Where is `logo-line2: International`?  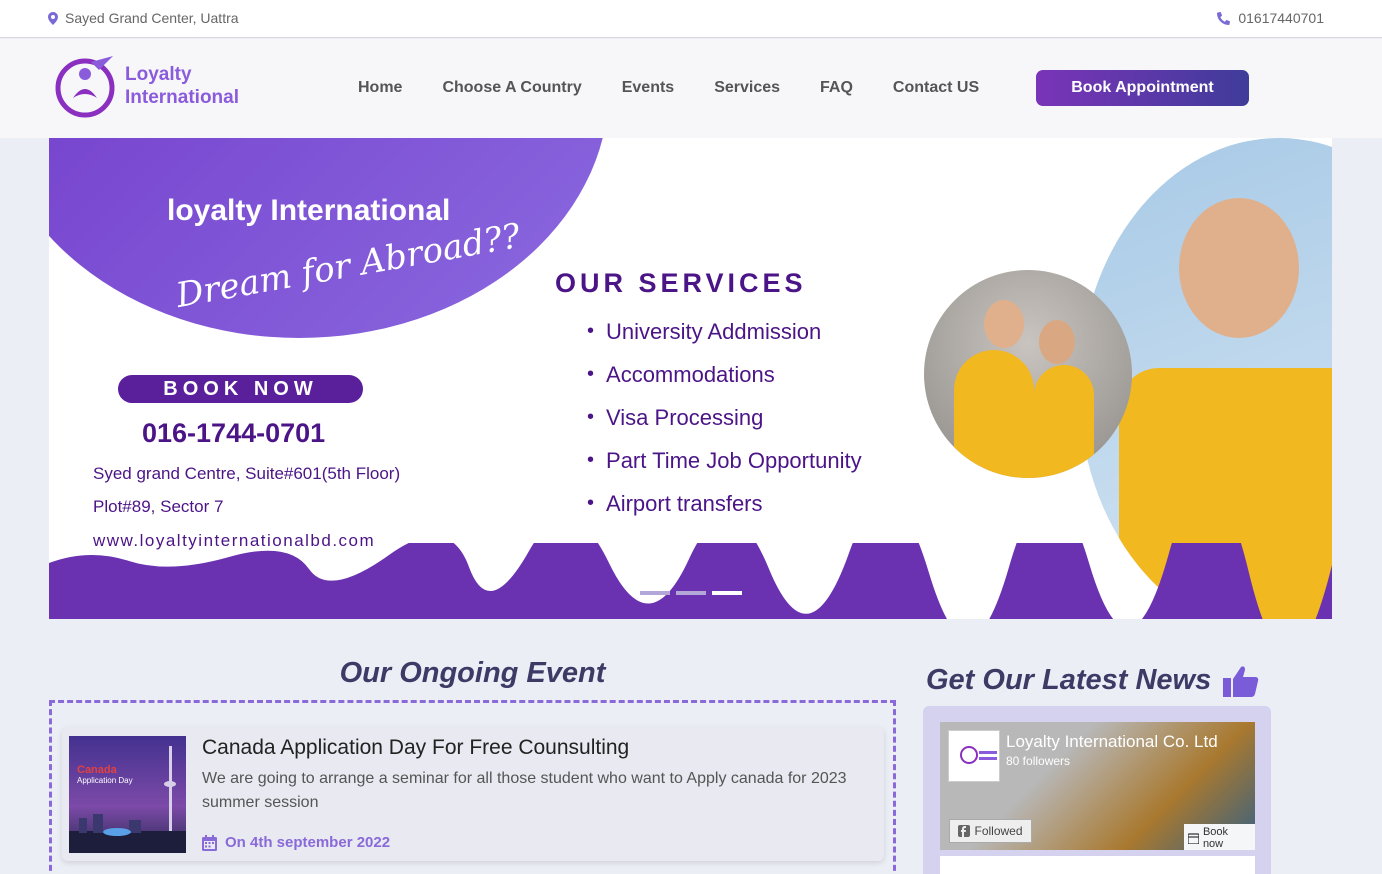
logo-line2: International is located at coordinates (182, 97).